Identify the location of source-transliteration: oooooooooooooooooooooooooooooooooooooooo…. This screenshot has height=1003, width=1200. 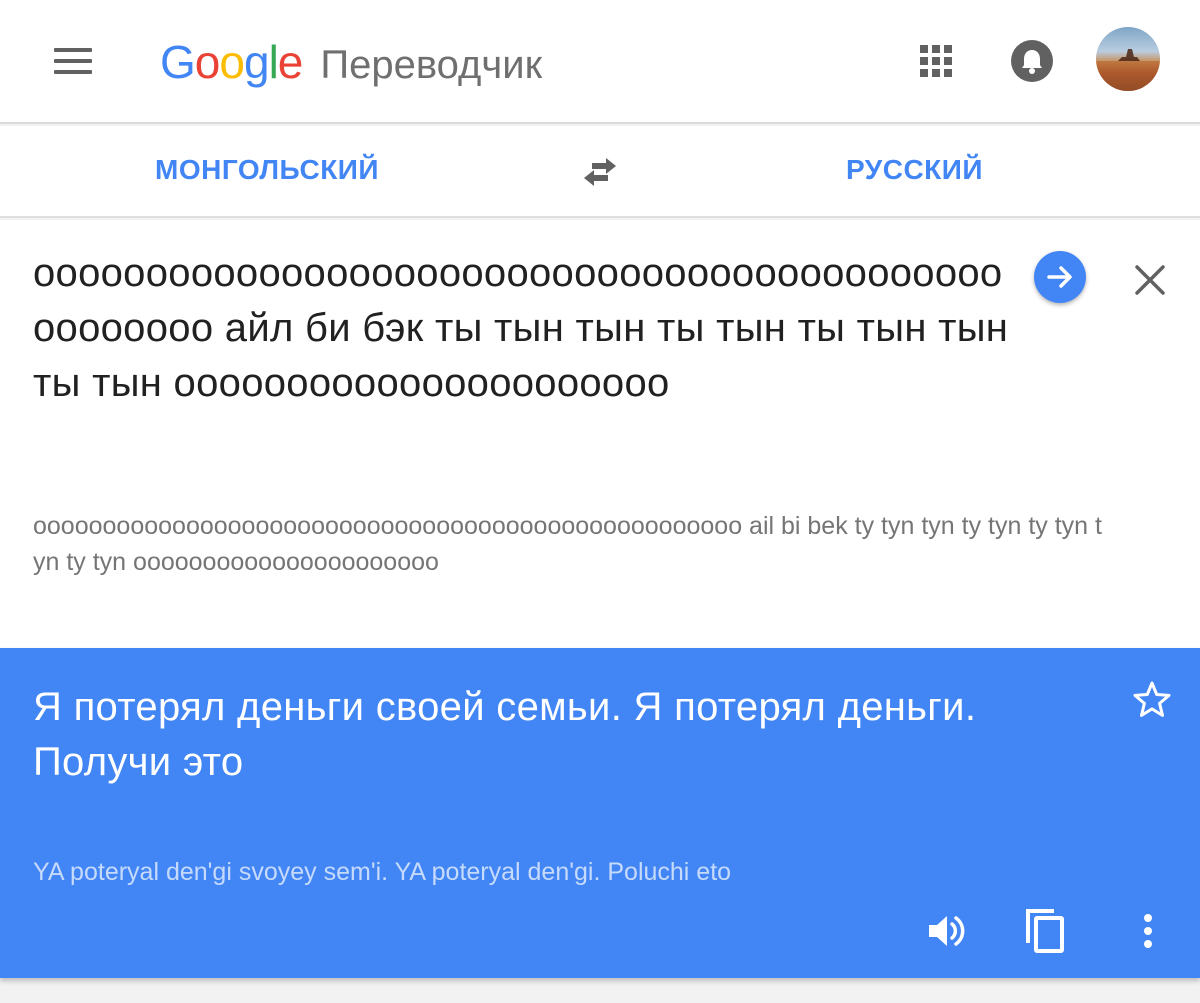
(567, 544).